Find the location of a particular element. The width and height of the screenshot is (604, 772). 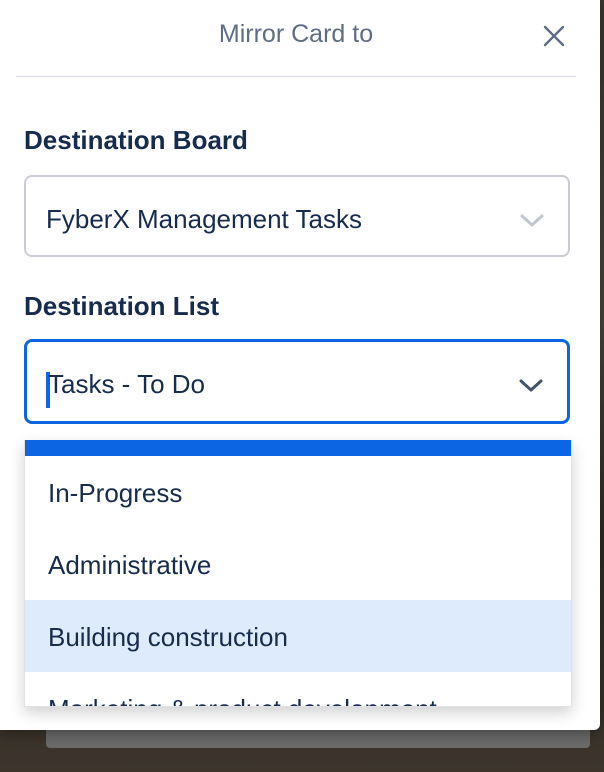

destination-board-label: Destination Board is located at coordinates (136, 140).